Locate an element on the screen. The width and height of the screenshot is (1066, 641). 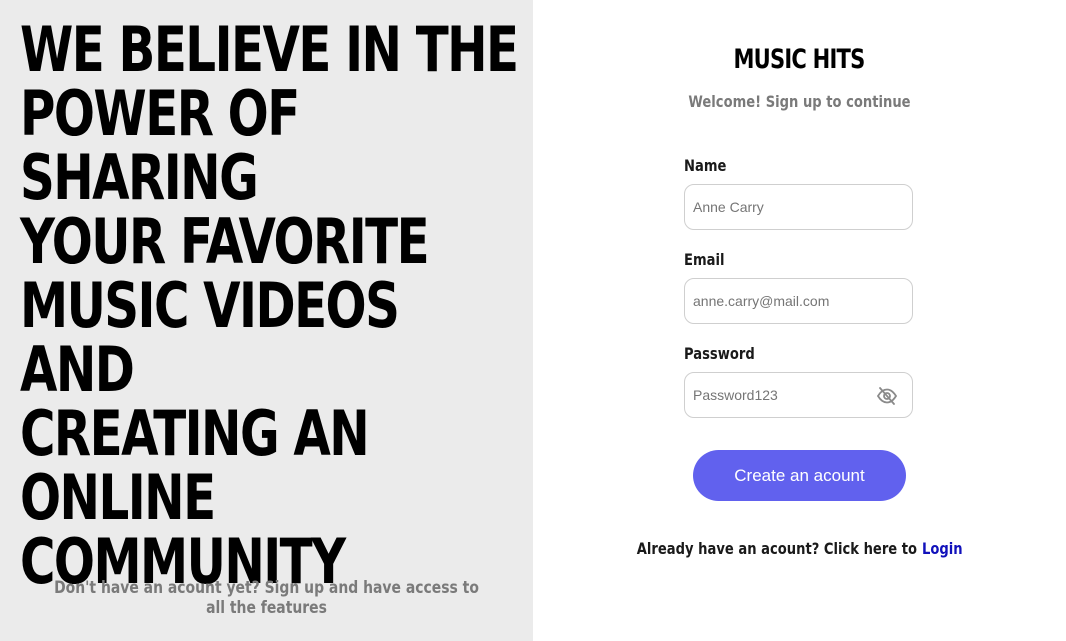
name-field is located at coordinates (798, 207).